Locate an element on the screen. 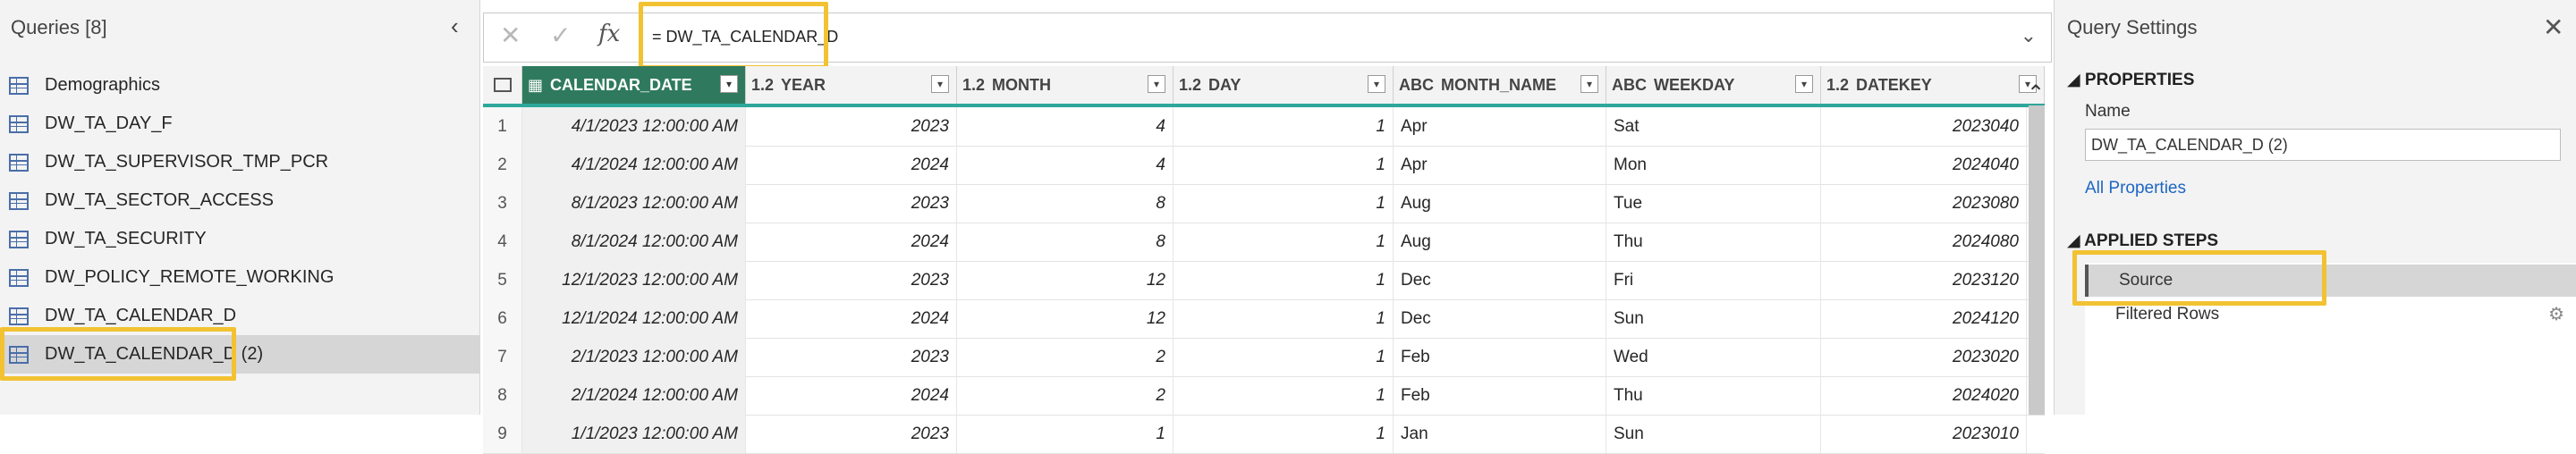 Image resolution: width=2576 pixels, height=454 pixels. table-cell: 12 is located at coordinates (1065, 318).